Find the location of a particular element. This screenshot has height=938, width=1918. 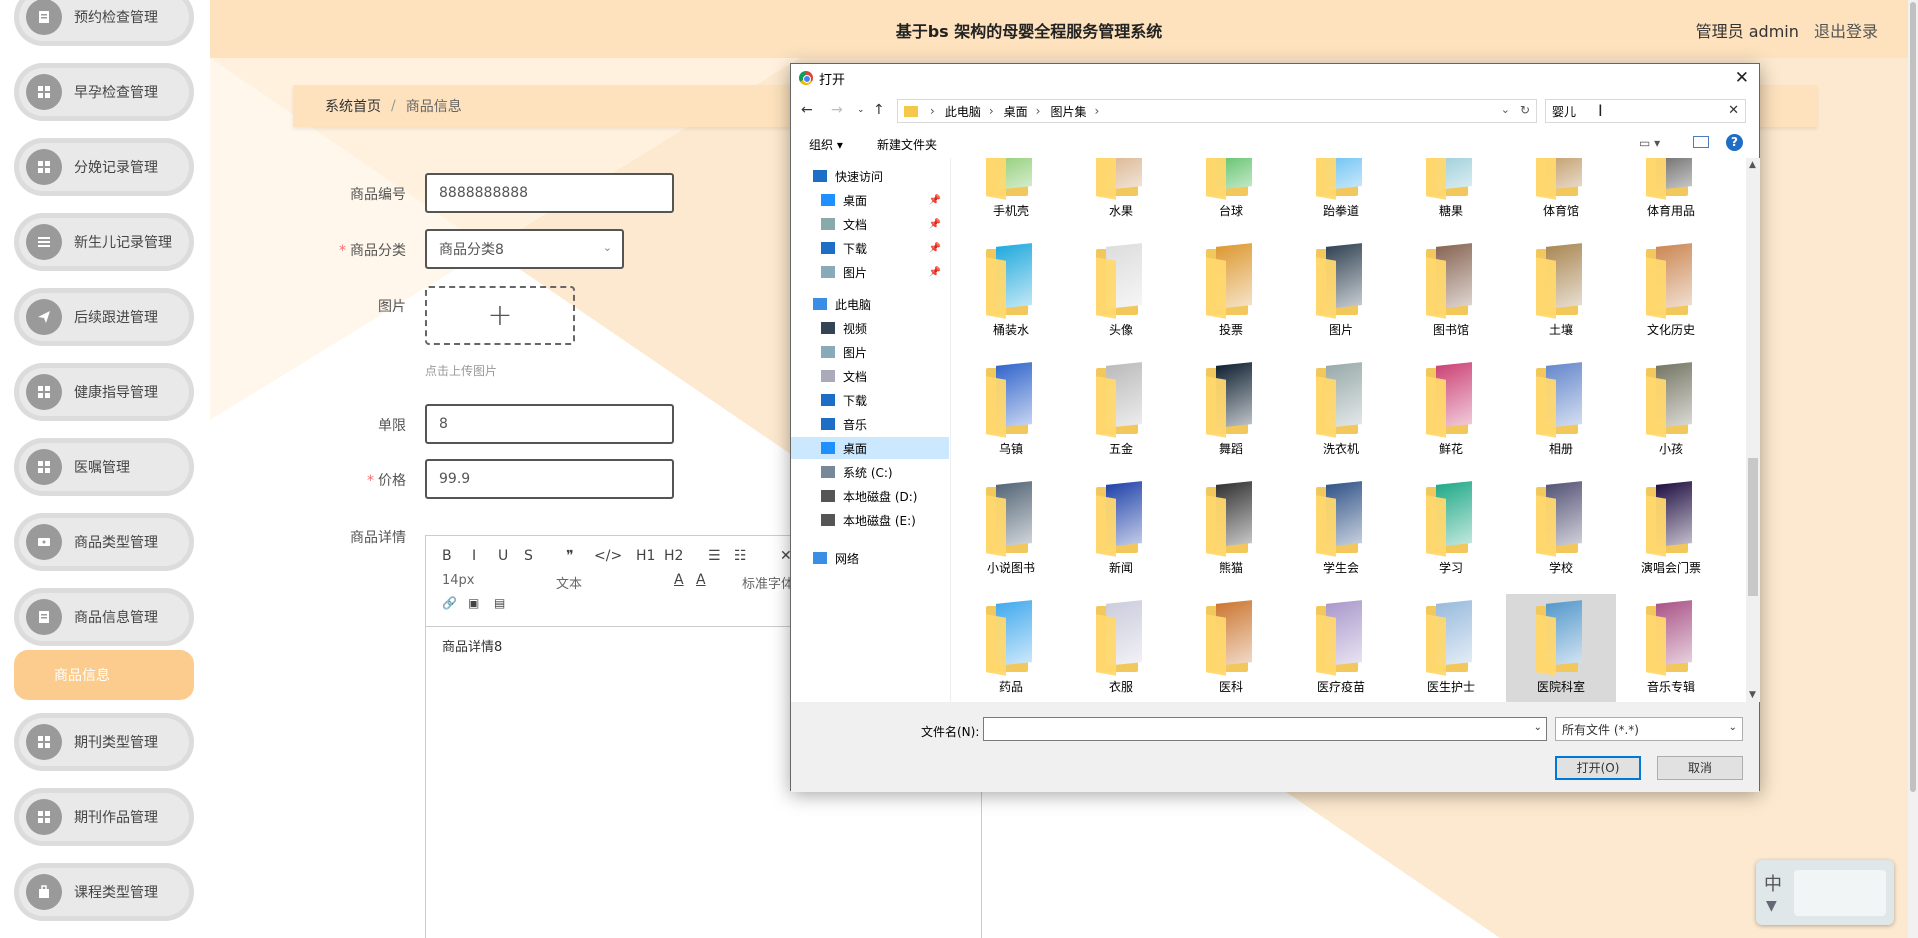

folder-item: 土壤 is located at coordinates (1561, 295).